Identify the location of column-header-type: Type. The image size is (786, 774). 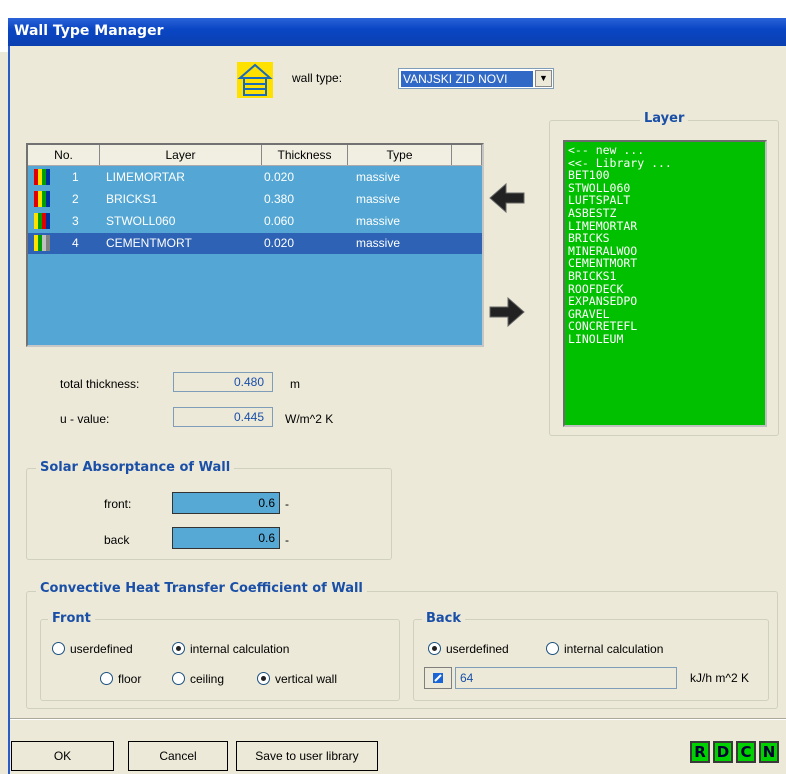
(400, 155).